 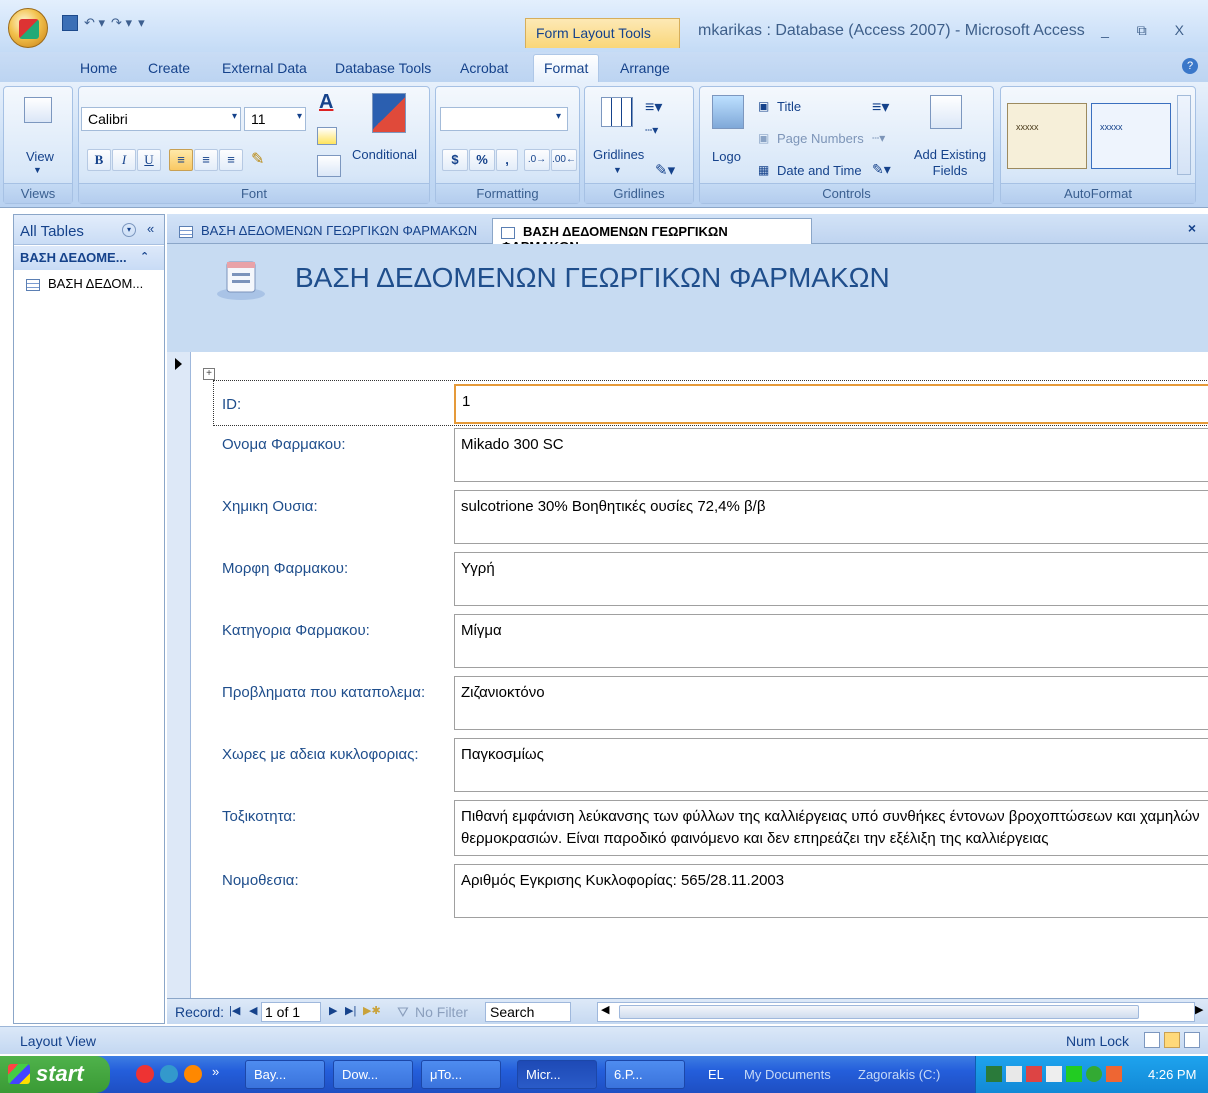 What do you see at coordinates (253, 1010) in the screenshot?
I see `previous-record-icon: ◀` at bounding box center [253, 1010].